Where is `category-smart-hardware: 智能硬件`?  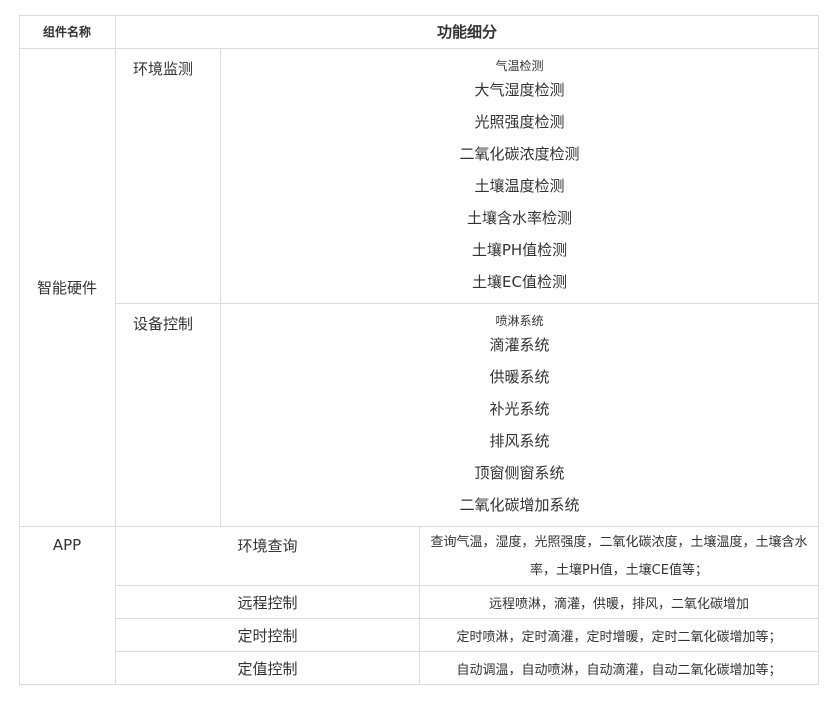 category-smart-hardware: 智能硬件 is located at coordinates (67, 288).